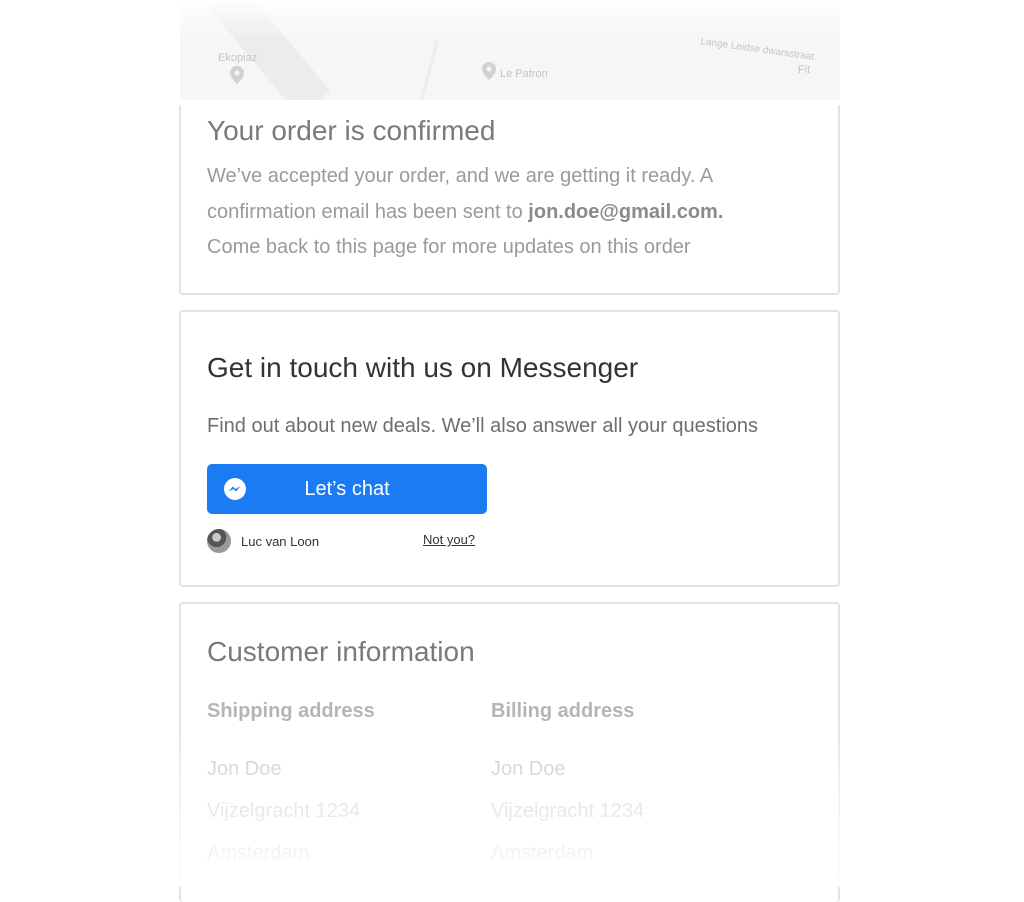  I want to click on map-label: Lange Leidse dwarsstraat, so click(757, 49).